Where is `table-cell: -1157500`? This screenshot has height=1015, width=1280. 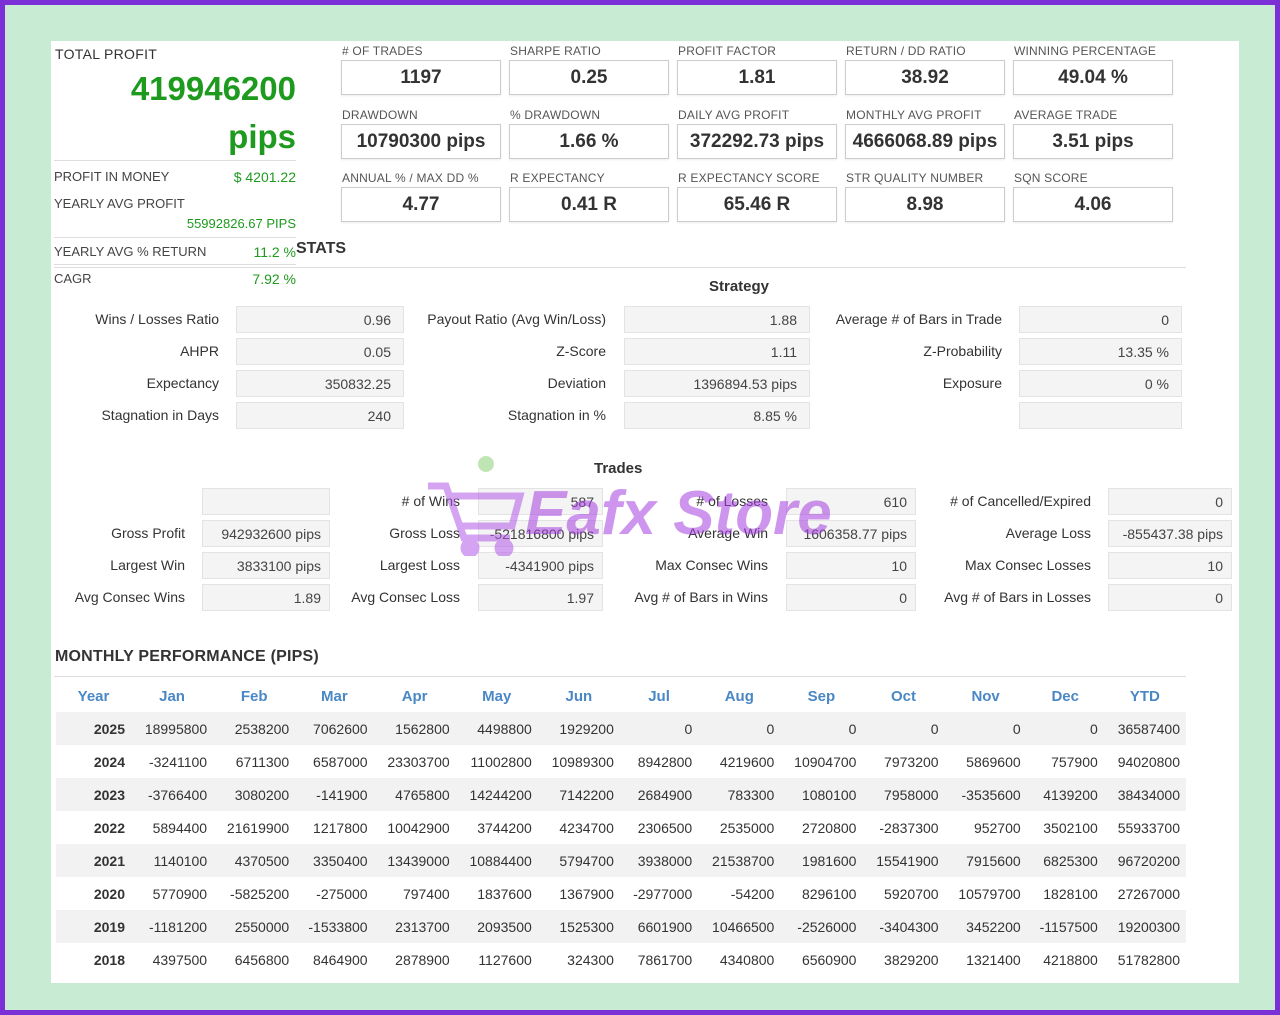 table-cell: -1157500 is located at coordinates (1065, 926).